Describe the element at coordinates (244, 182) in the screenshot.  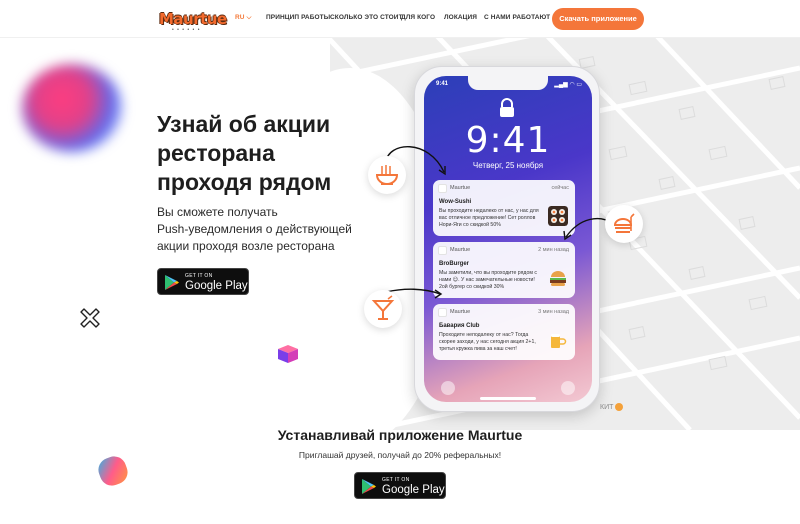
I see `hero-title-line: проходя рядом` at that location.